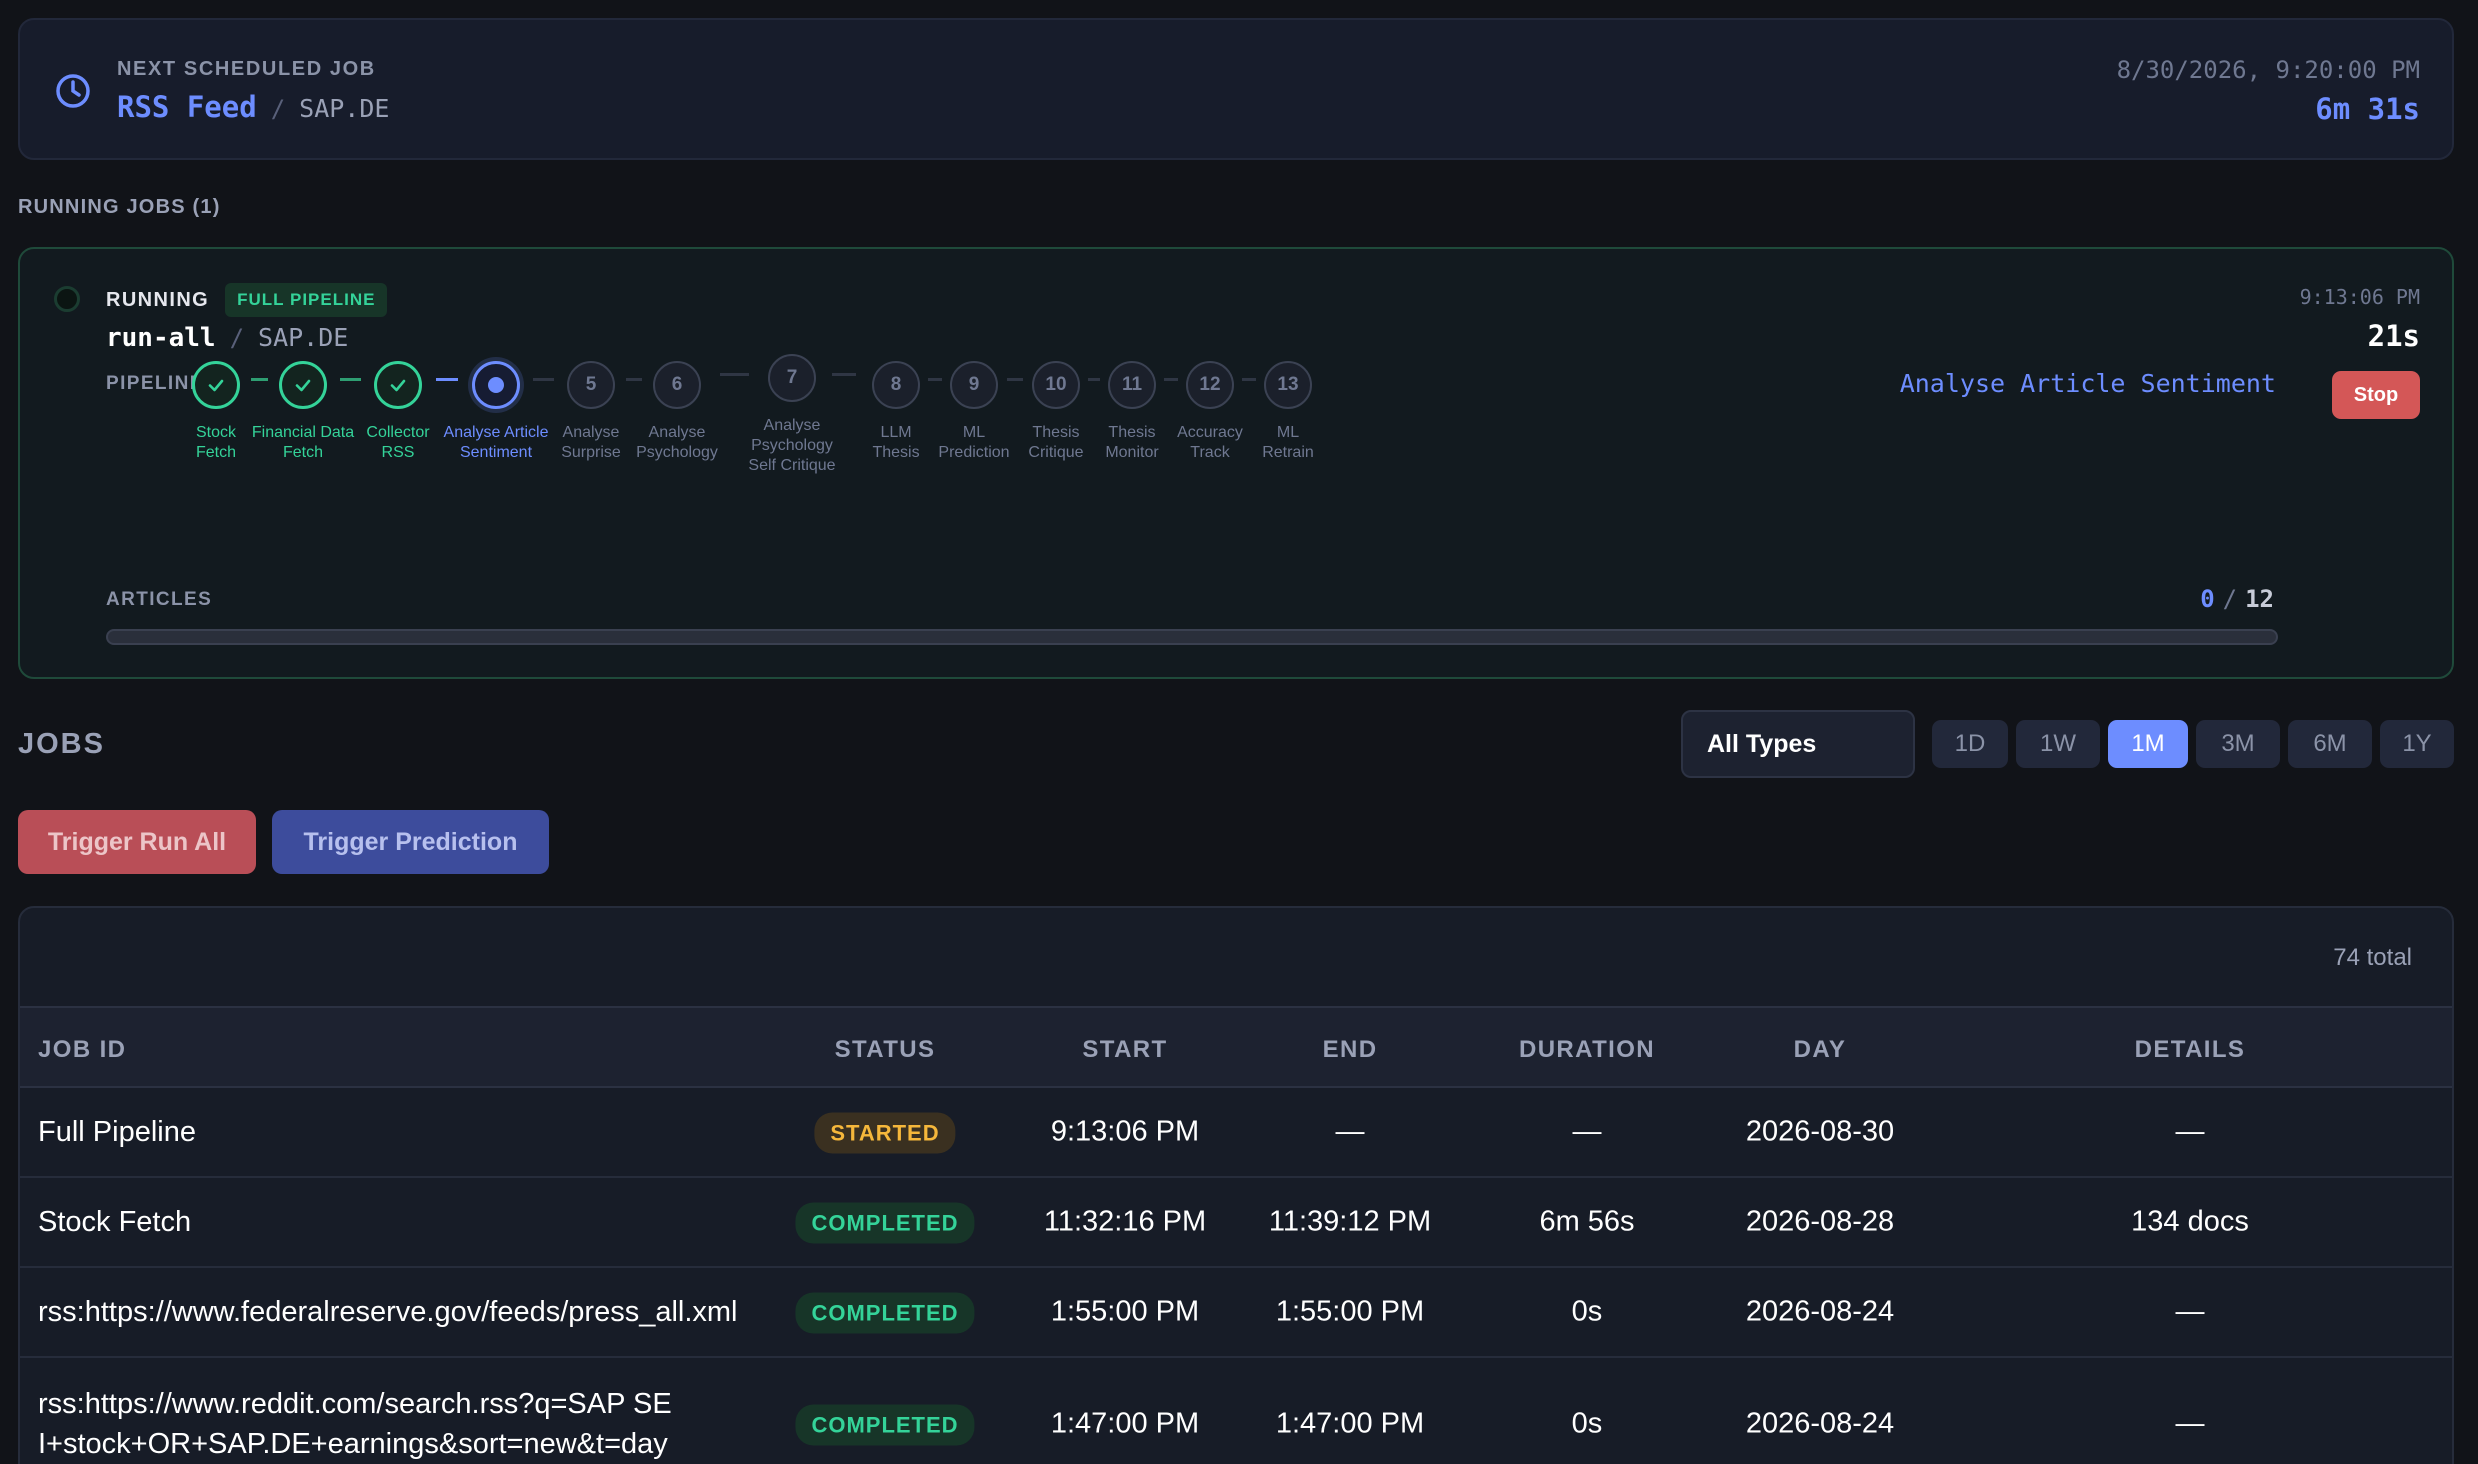 This screenshot has width=2478, height=1464. Describe the element at coordinates (73, 91) in the screenshot. I see `clock-icon` at that location.